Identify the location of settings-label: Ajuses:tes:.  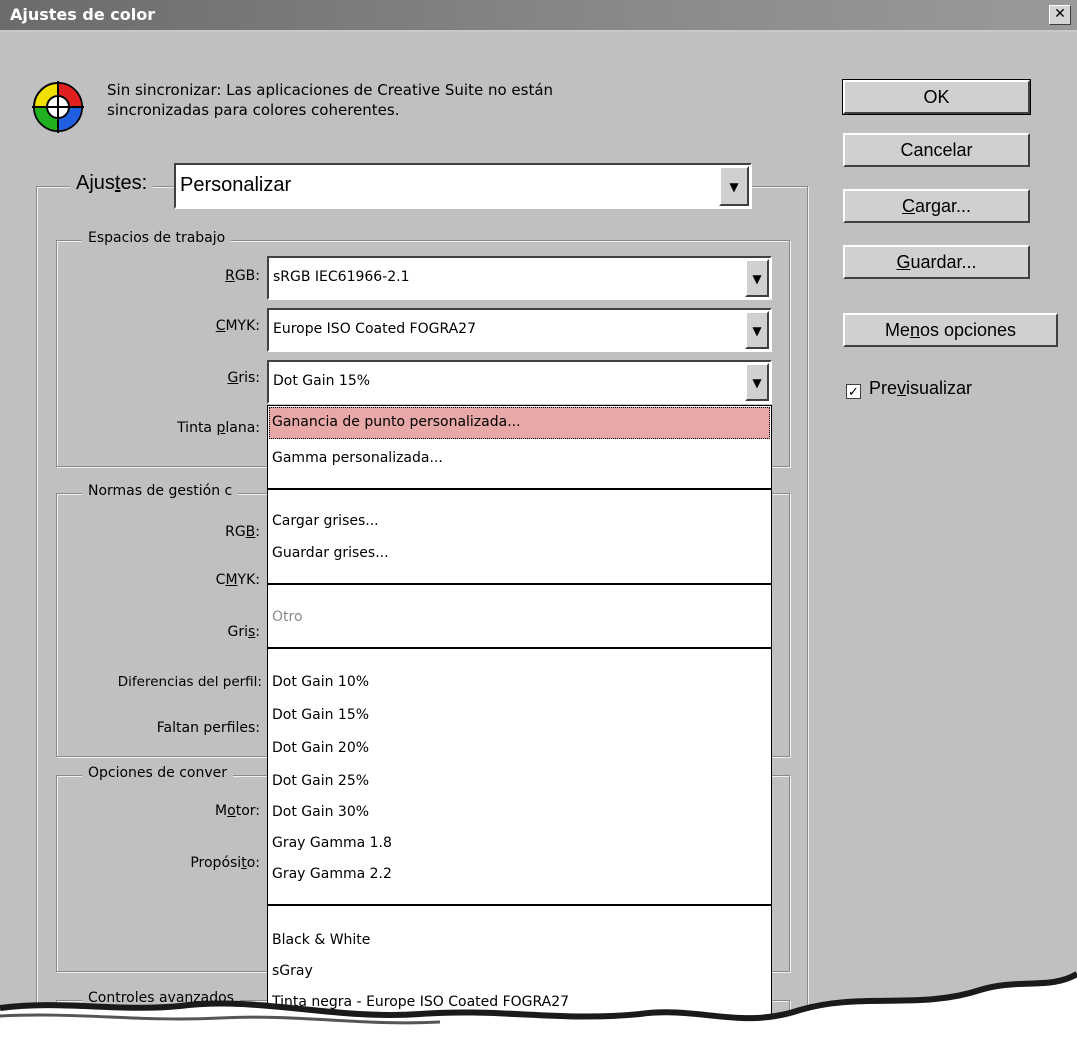
(112, 183).